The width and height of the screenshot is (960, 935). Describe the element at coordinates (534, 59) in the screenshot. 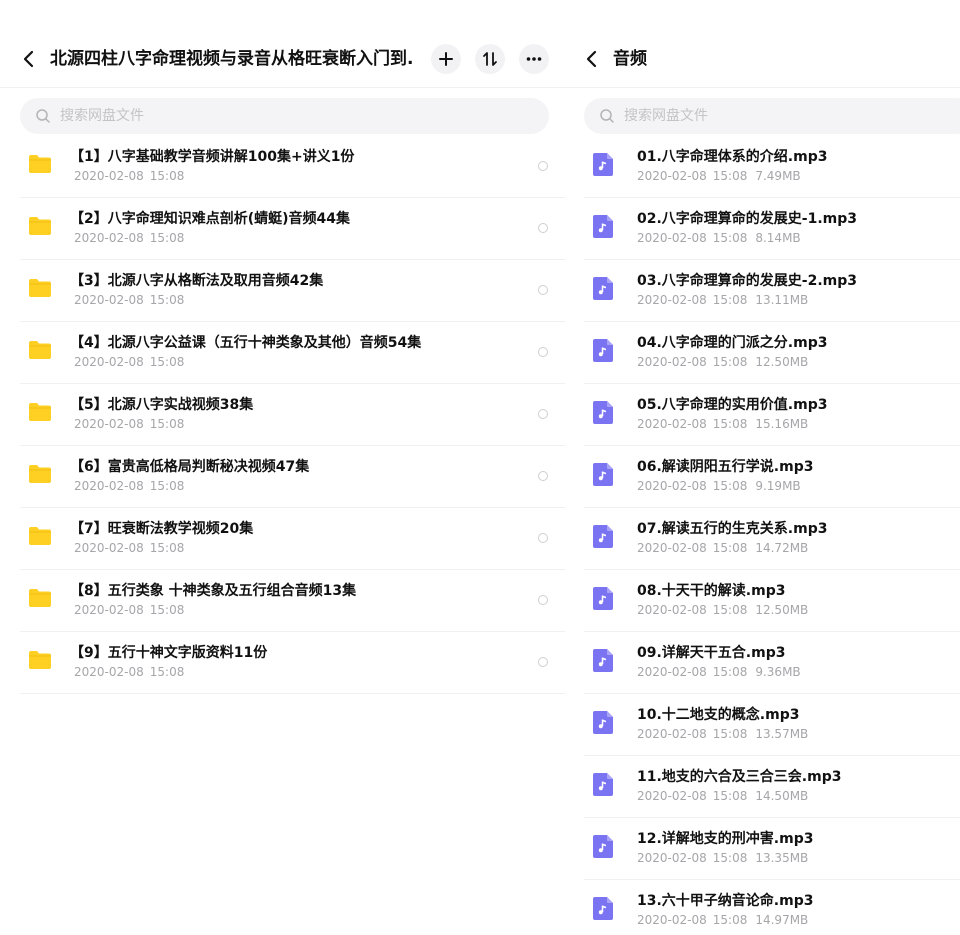

I see `more-button` at that location.